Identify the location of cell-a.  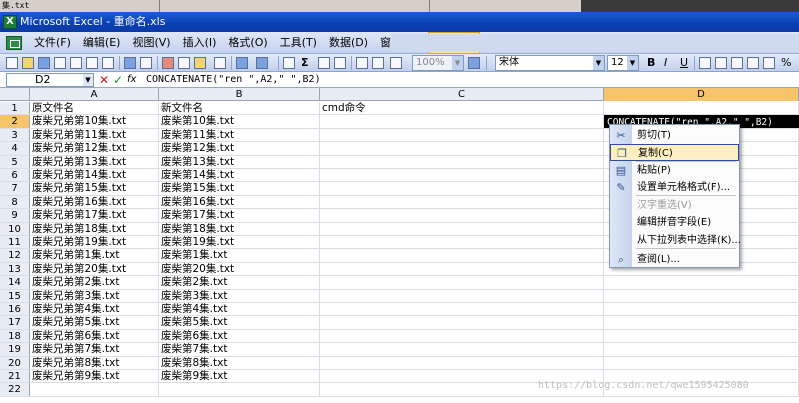
(94, 389).